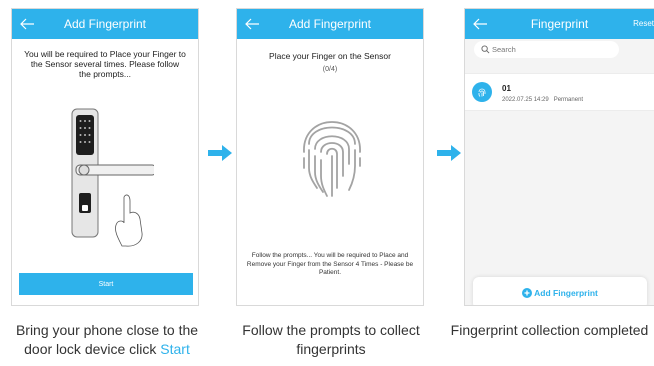 Image resolution: width=654 pixels, height=366 pixels. I want to click on fingerprint-avatar-icon, so click(482, 92).